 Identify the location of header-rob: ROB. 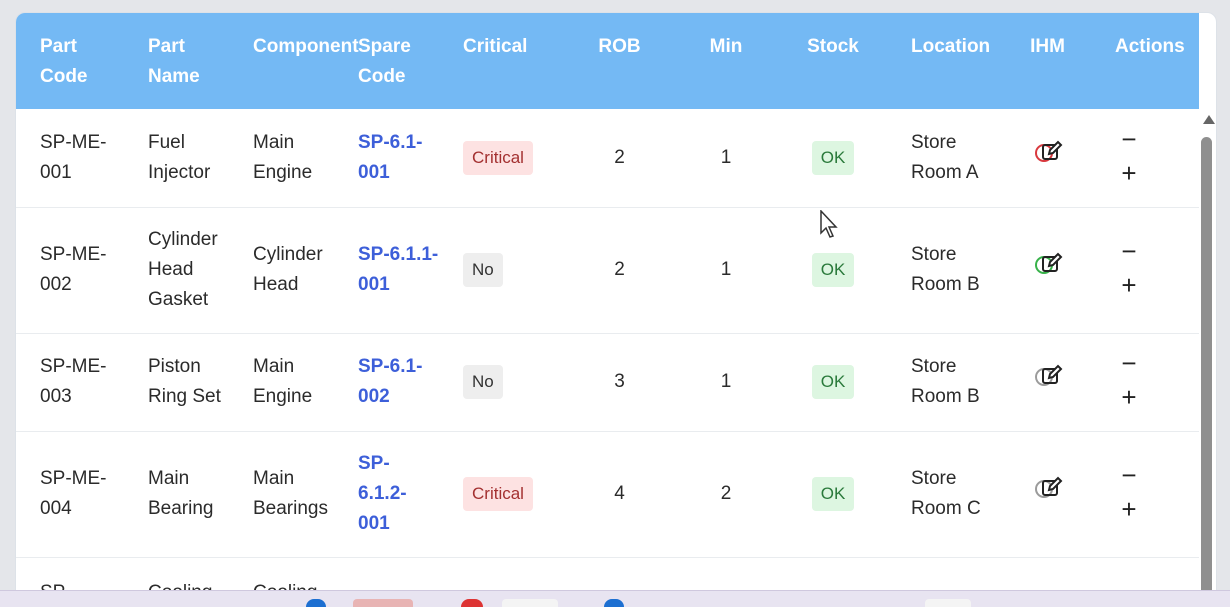
(619, 61).